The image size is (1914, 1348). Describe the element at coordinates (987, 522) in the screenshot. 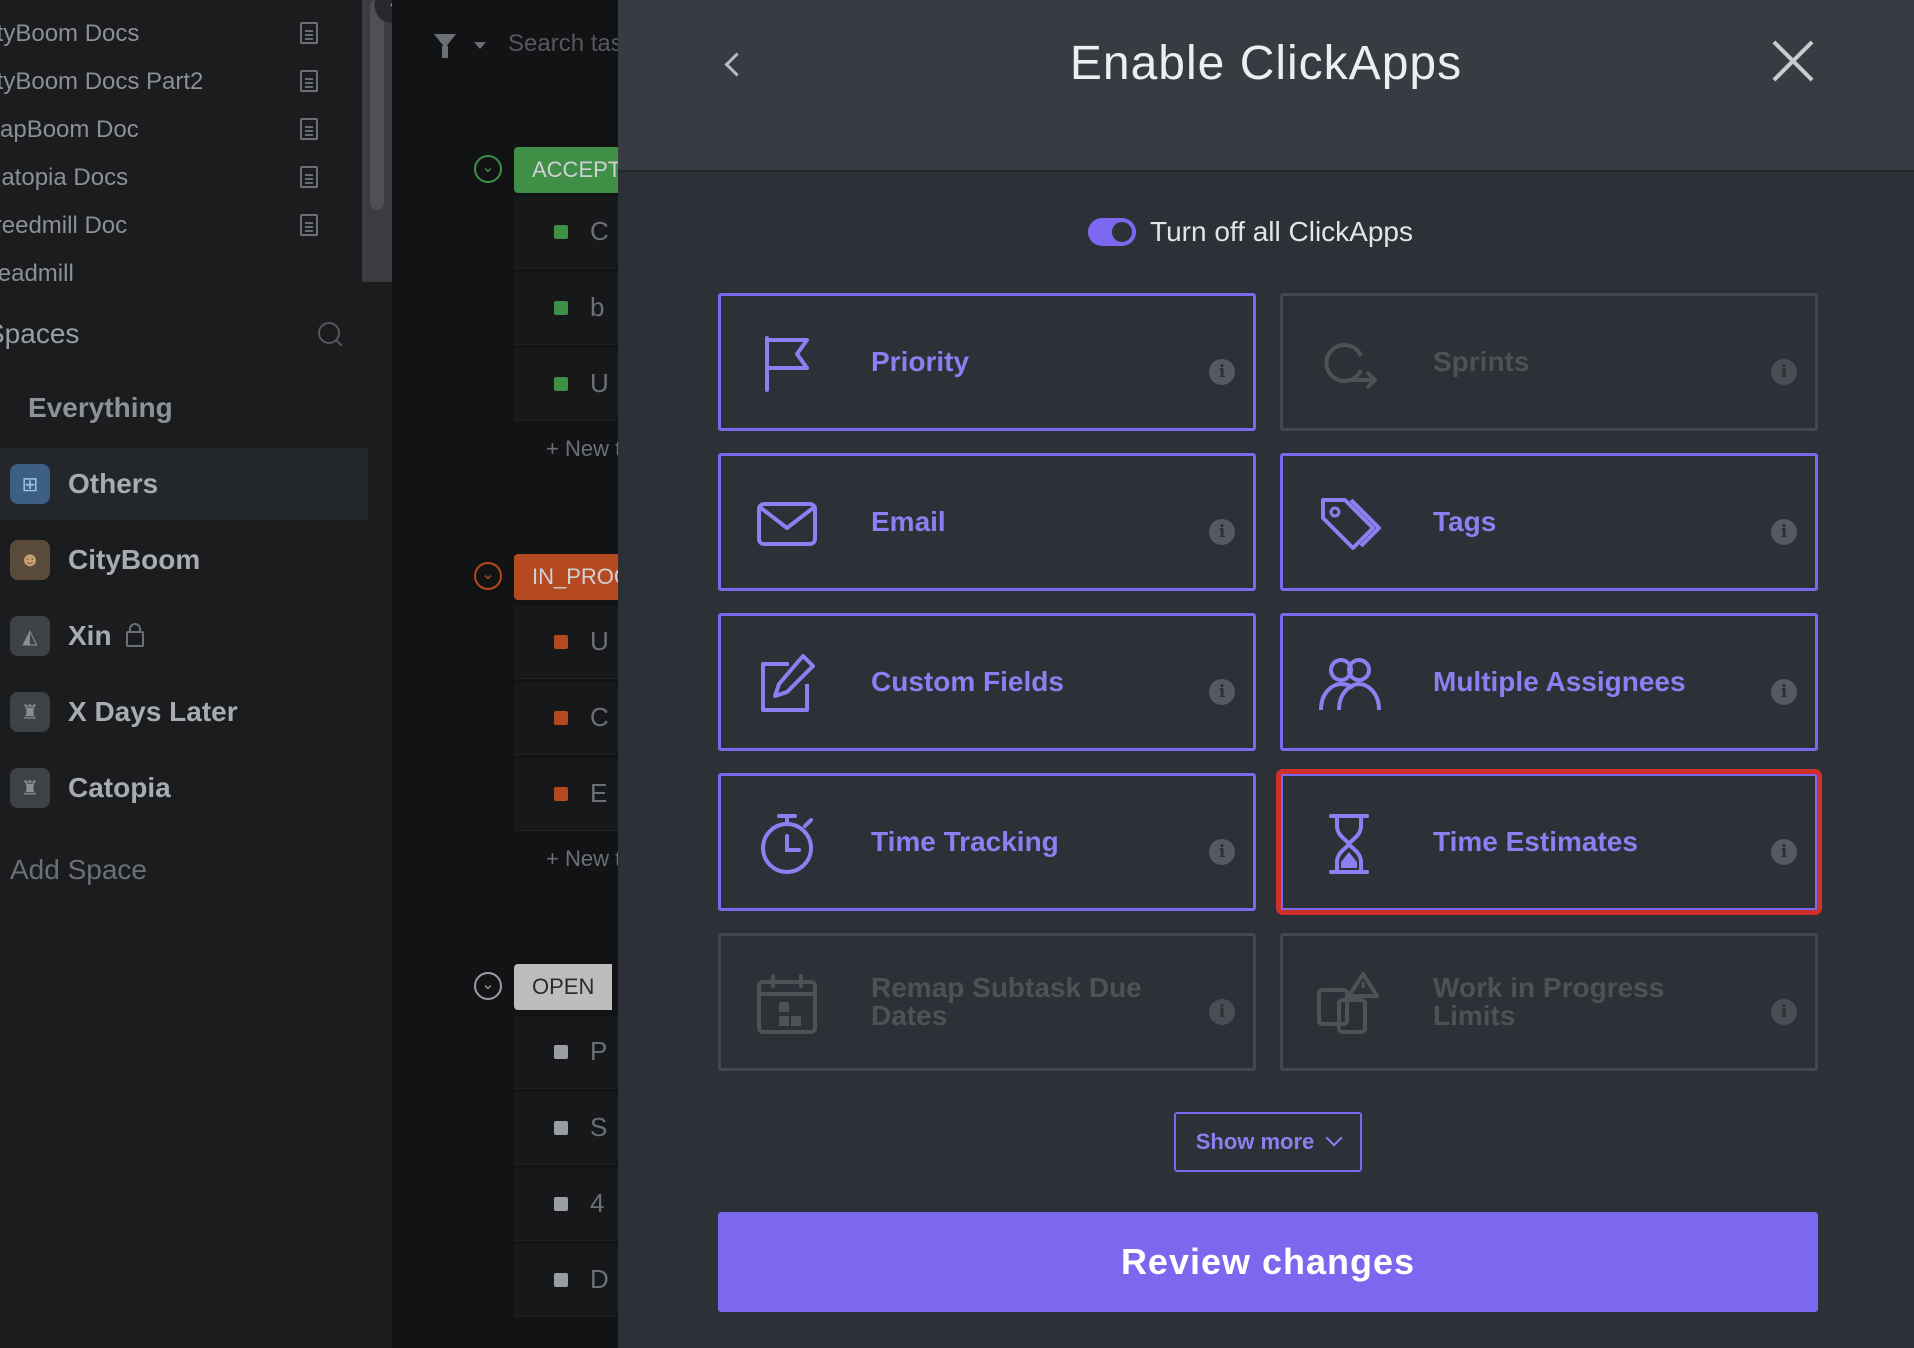

I see `clickapp-card-email: Email i` at that location.